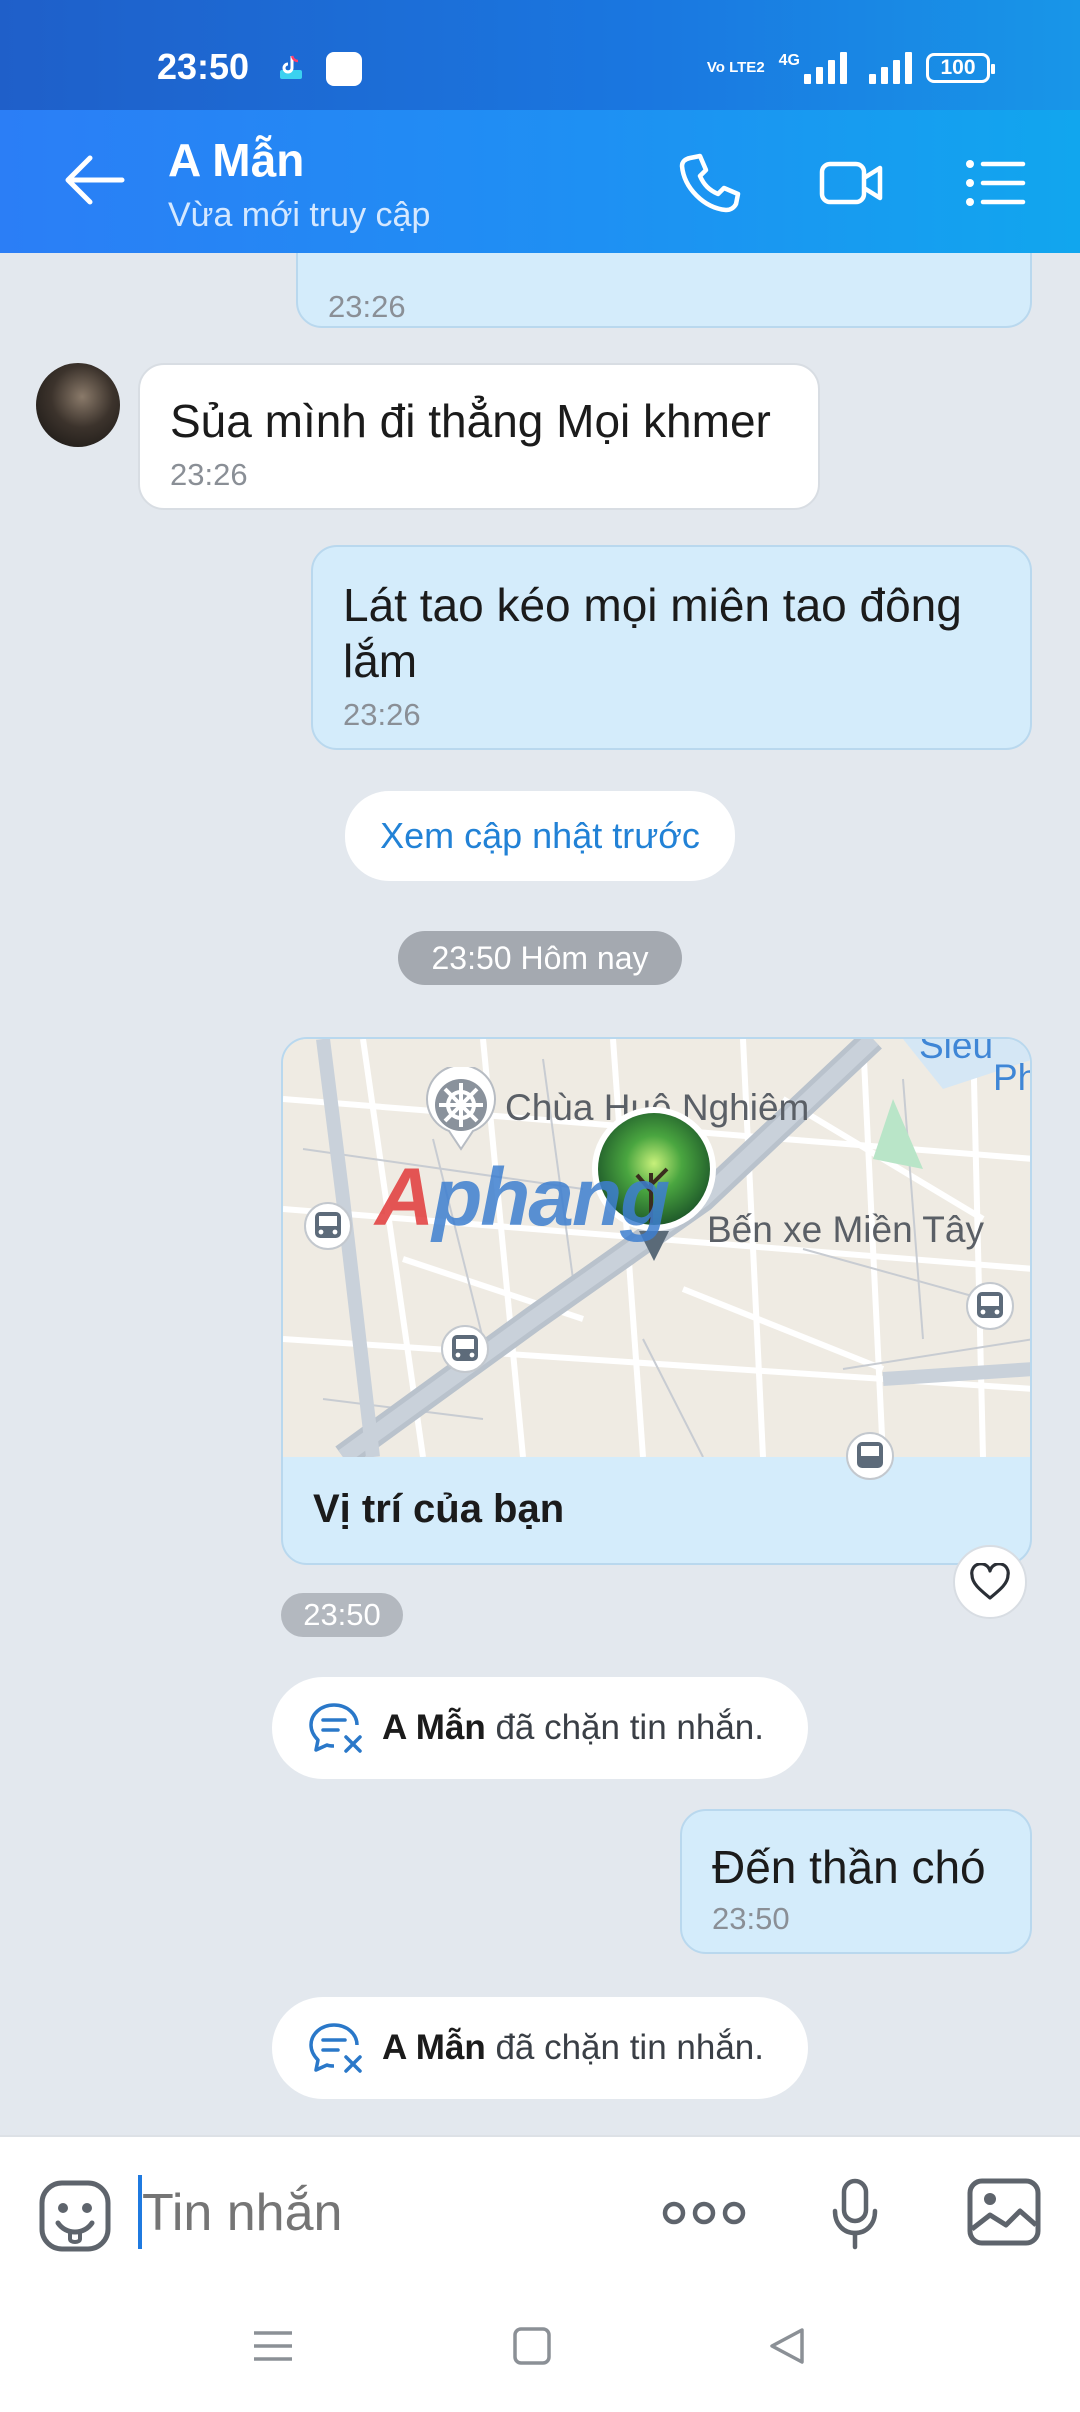  I want to click on message-text: Đến thần chó, so click(849, 1867).